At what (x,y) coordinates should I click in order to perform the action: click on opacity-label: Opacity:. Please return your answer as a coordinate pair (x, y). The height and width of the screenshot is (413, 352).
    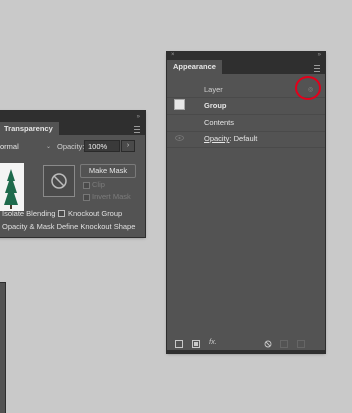
    Looking at the image, I should click on (71, 146).